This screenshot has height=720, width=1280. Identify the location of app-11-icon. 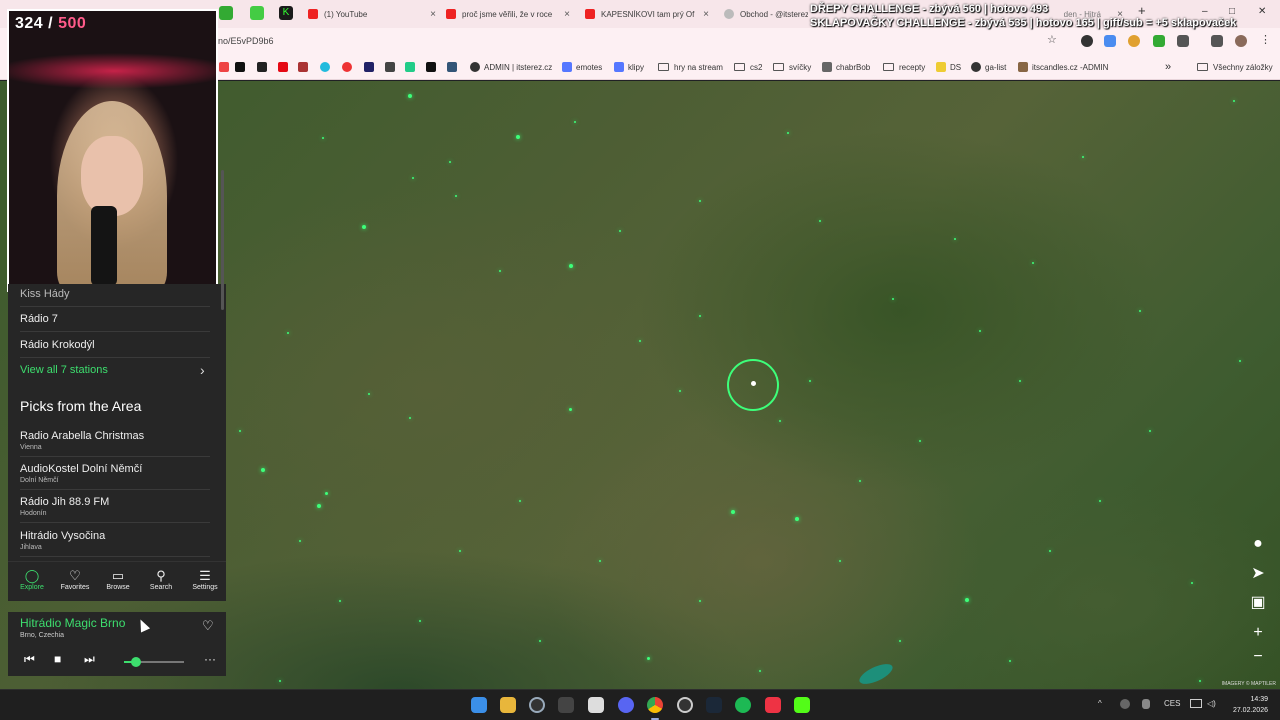
(773, 705).